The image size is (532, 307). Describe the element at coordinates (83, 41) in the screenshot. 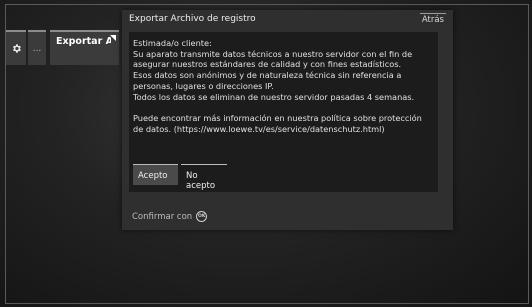

I see `export-log-label: Exportar Archivo de` at that location.